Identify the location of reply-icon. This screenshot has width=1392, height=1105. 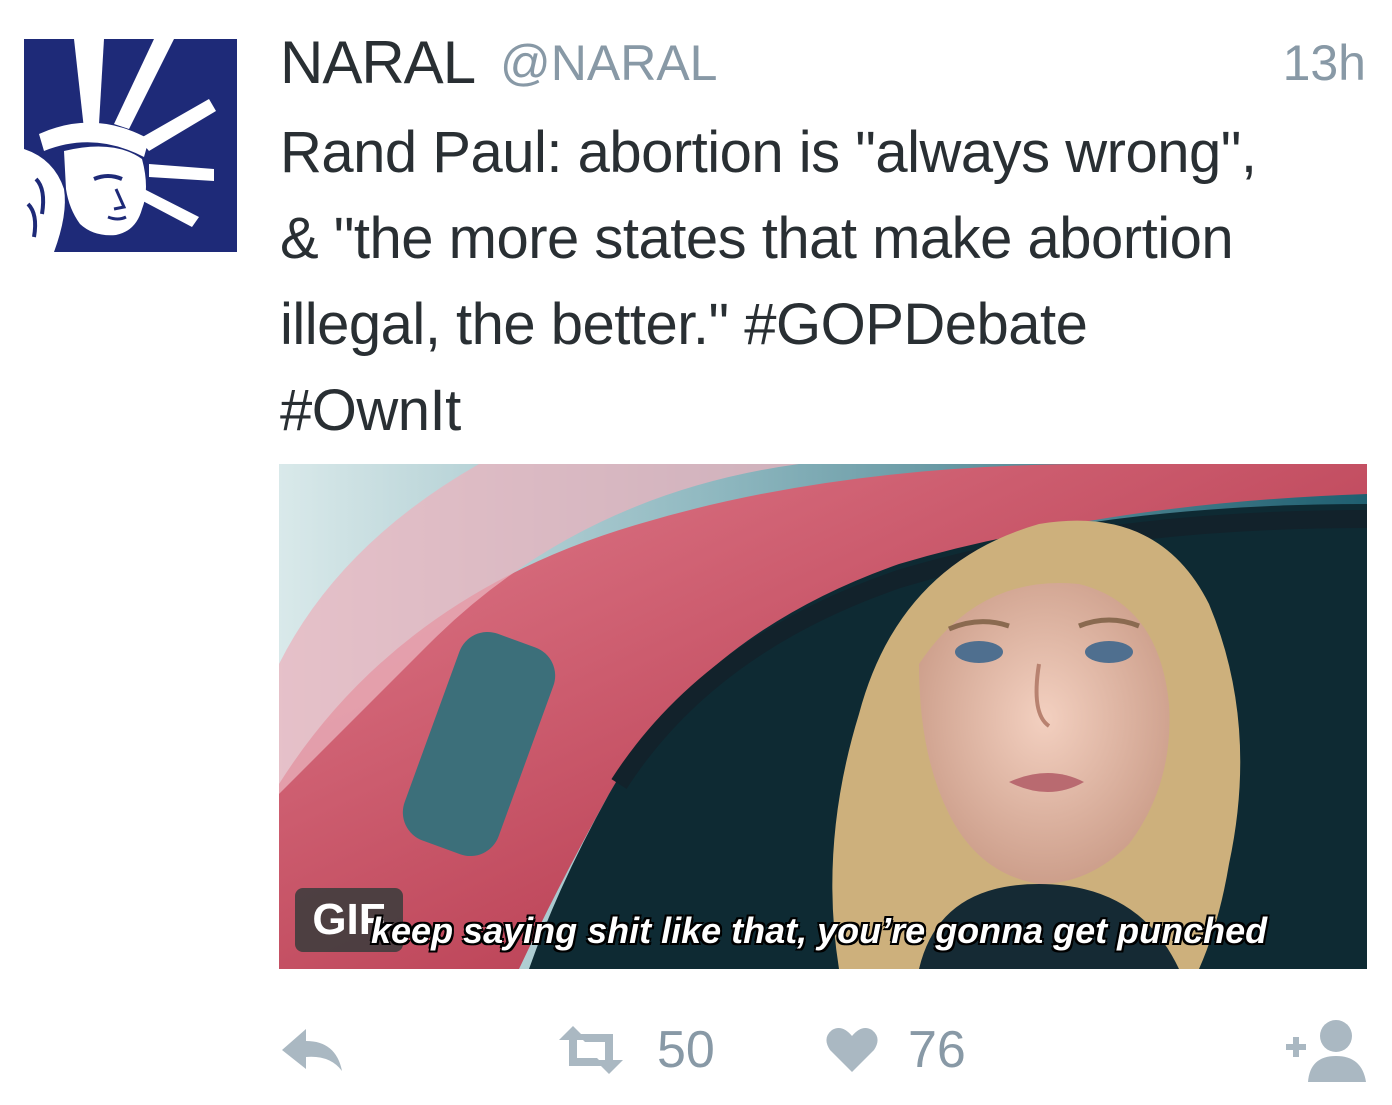
(312, 1050).